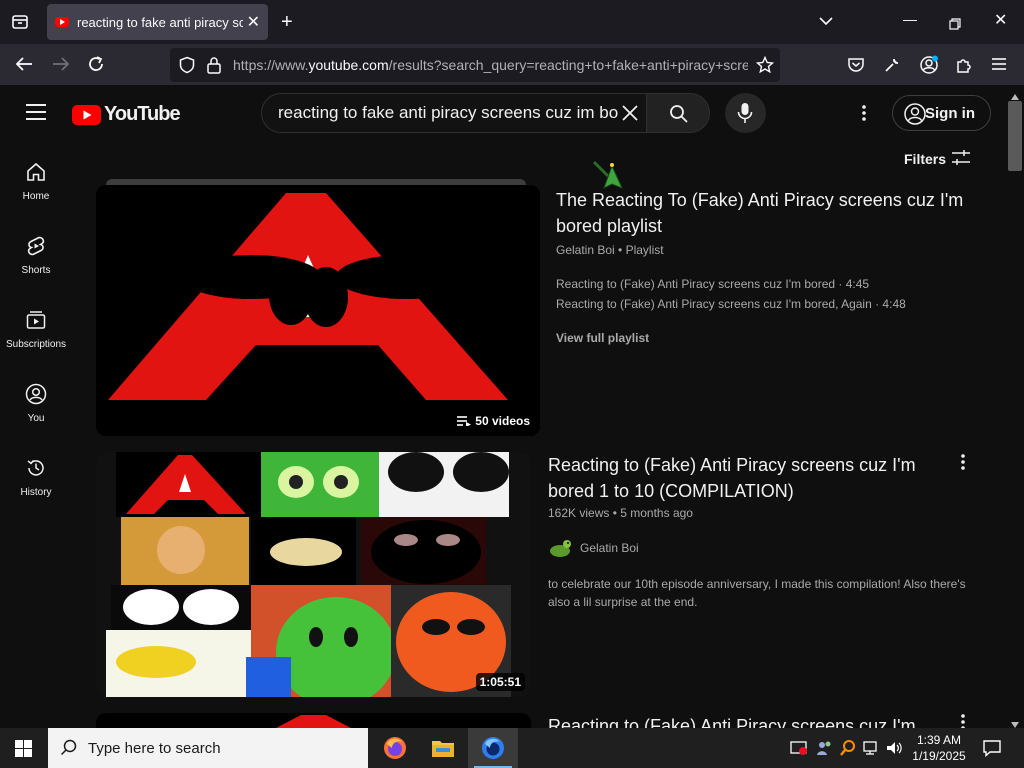 This screenshot has width=1024, height=768. What do you see at coordinates (799, 750) in the screenshot?
I see `security-alert-tray-icon` at bounding box center [799, 750].